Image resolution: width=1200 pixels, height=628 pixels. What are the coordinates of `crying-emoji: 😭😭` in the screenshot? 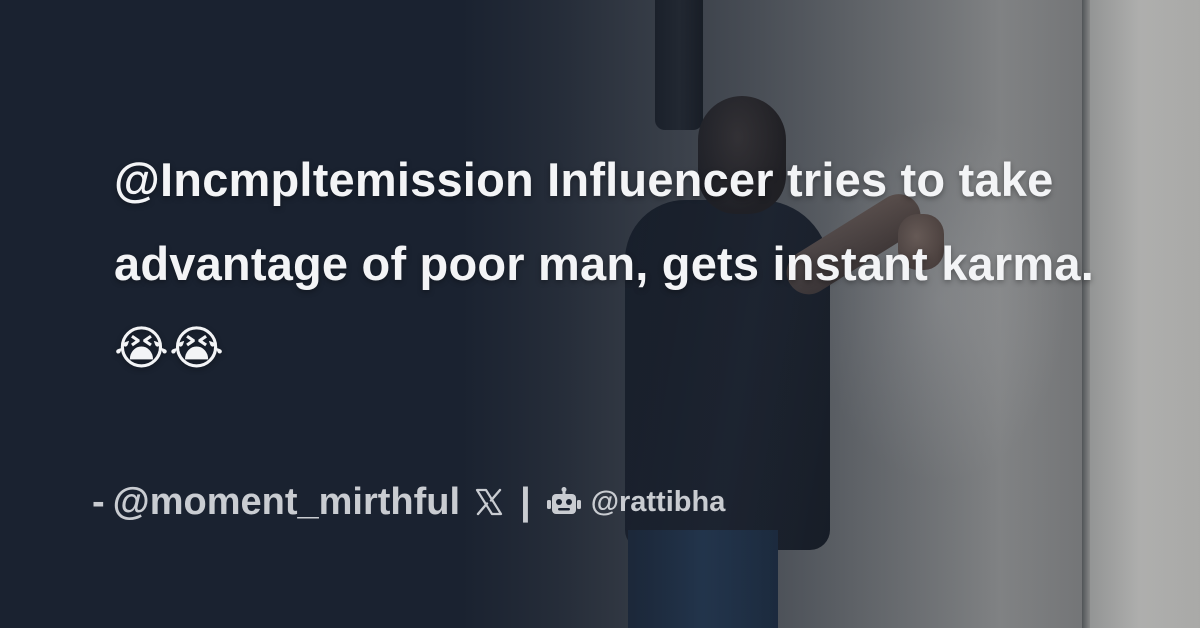 It's located at (169, 348).